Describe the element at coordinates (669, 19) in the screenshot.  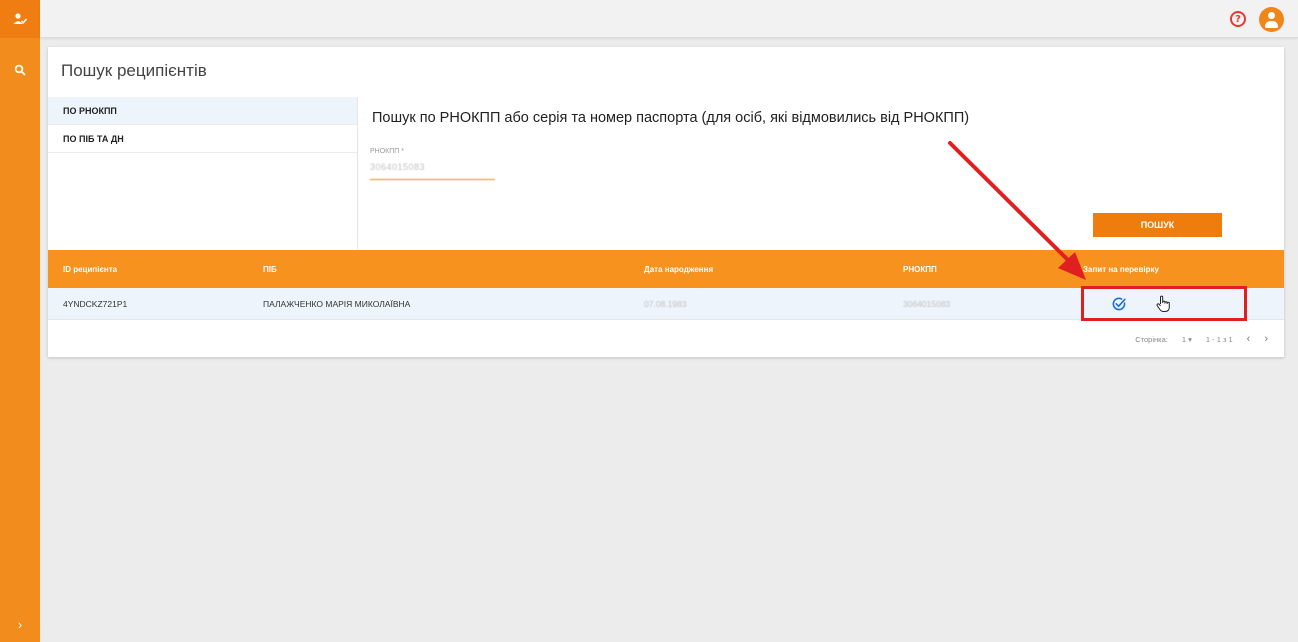
I see `top-bar: ?` at that location.